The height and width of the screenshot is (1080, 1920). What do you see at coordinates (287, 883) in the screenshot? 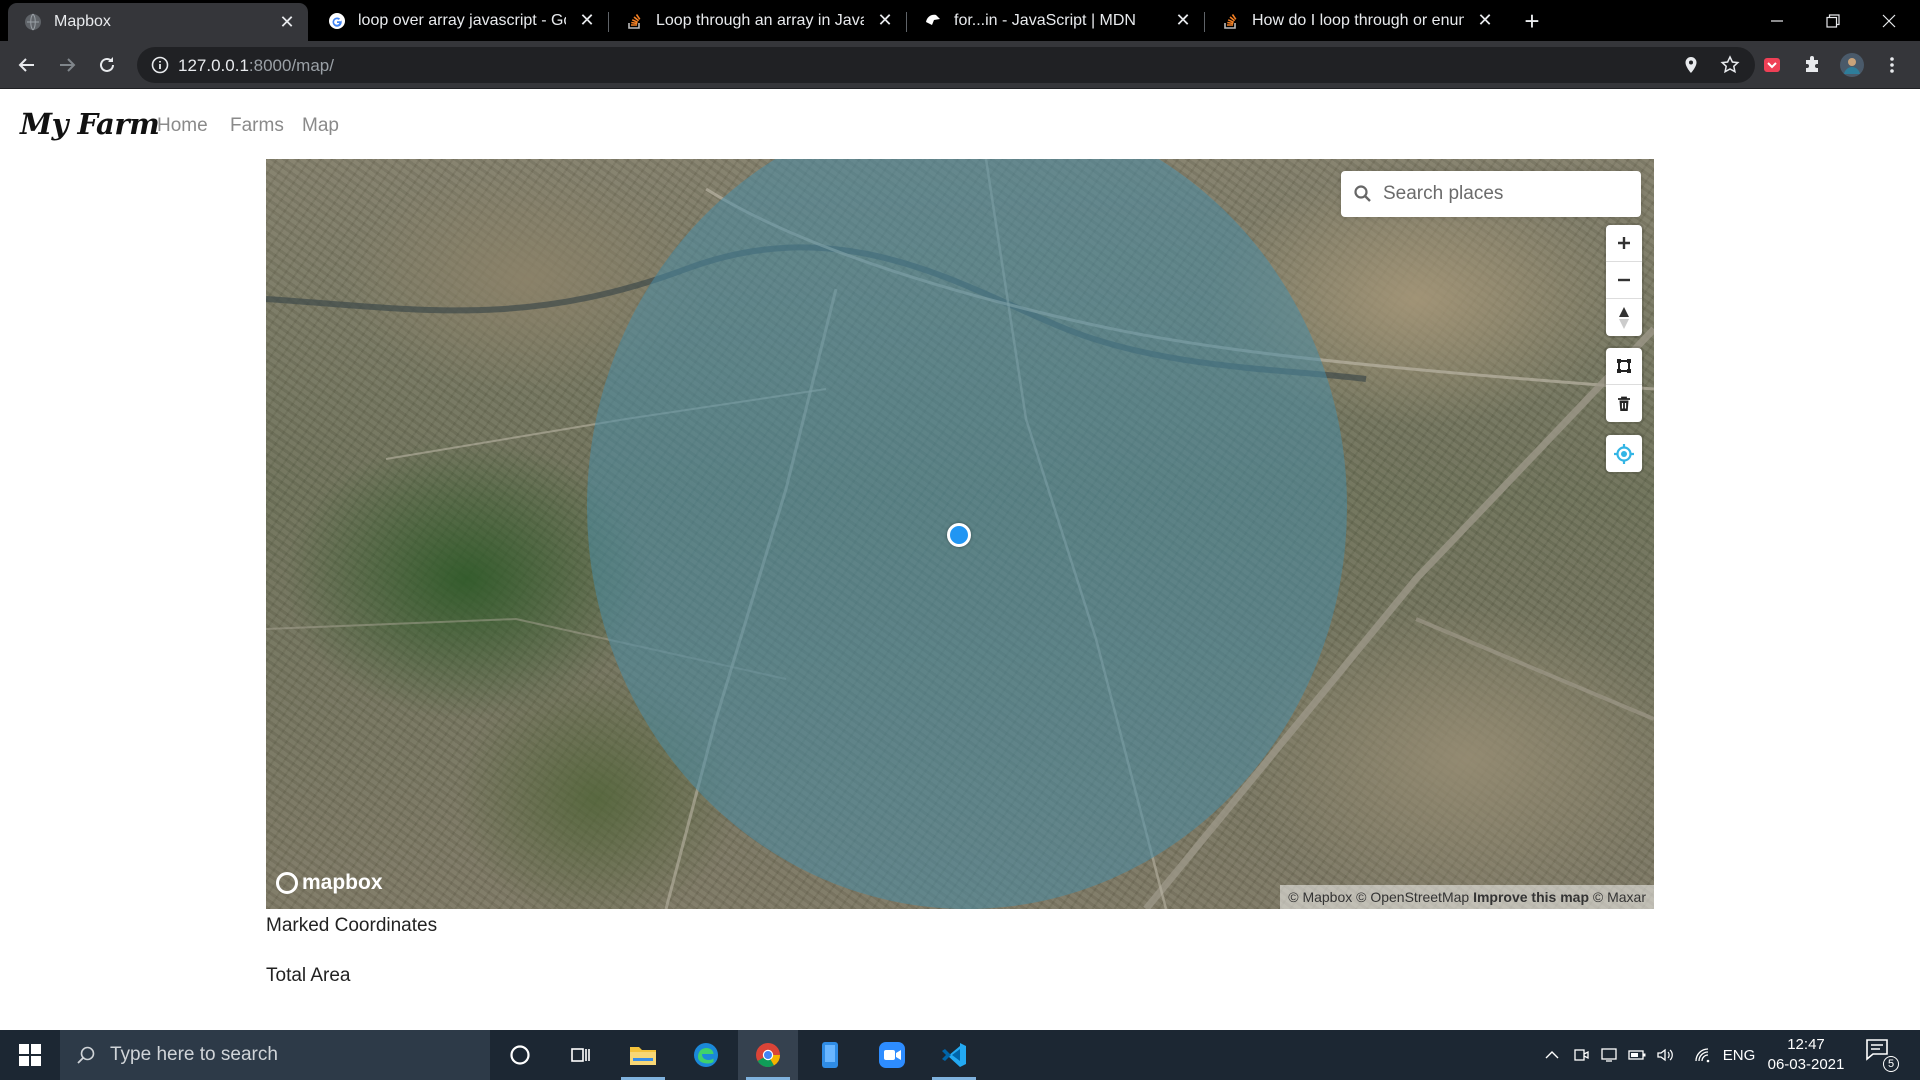
I see `mapbox-logo-icon` at bounding box center [287, 883].